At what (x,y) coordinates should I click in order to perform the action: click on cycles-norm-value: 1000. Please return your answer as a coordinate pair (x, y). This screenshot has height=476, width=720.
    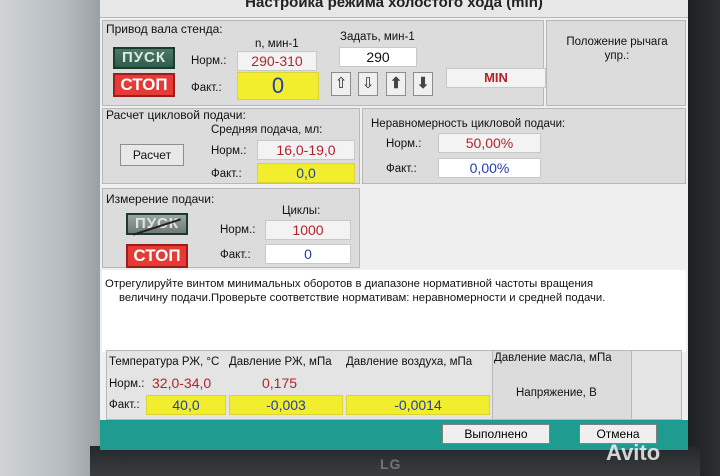
    Looking at the image, I should click on (308, 230).